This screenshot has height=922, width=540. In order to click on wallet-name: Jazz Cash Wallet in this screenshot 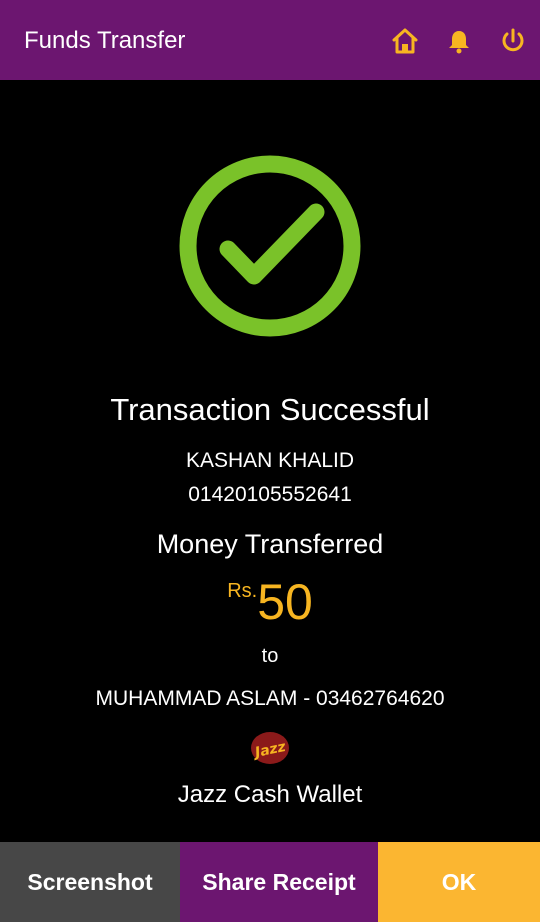, I will do `click(270, 794)`.